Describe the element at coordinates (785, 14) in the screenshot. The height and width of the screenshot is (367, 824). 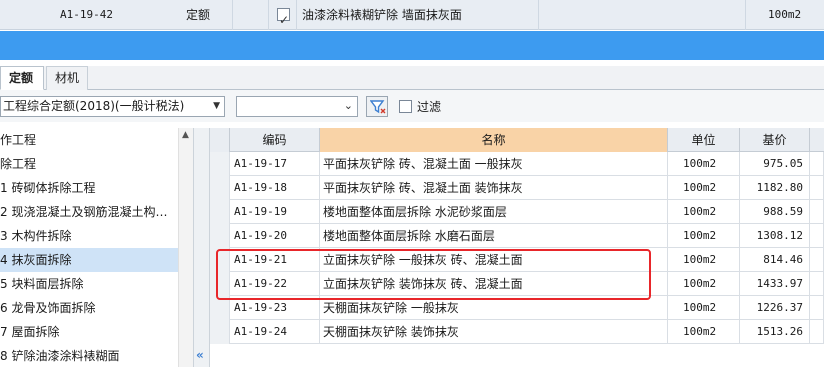
I see `top-row-unit: 100m2` at that location.